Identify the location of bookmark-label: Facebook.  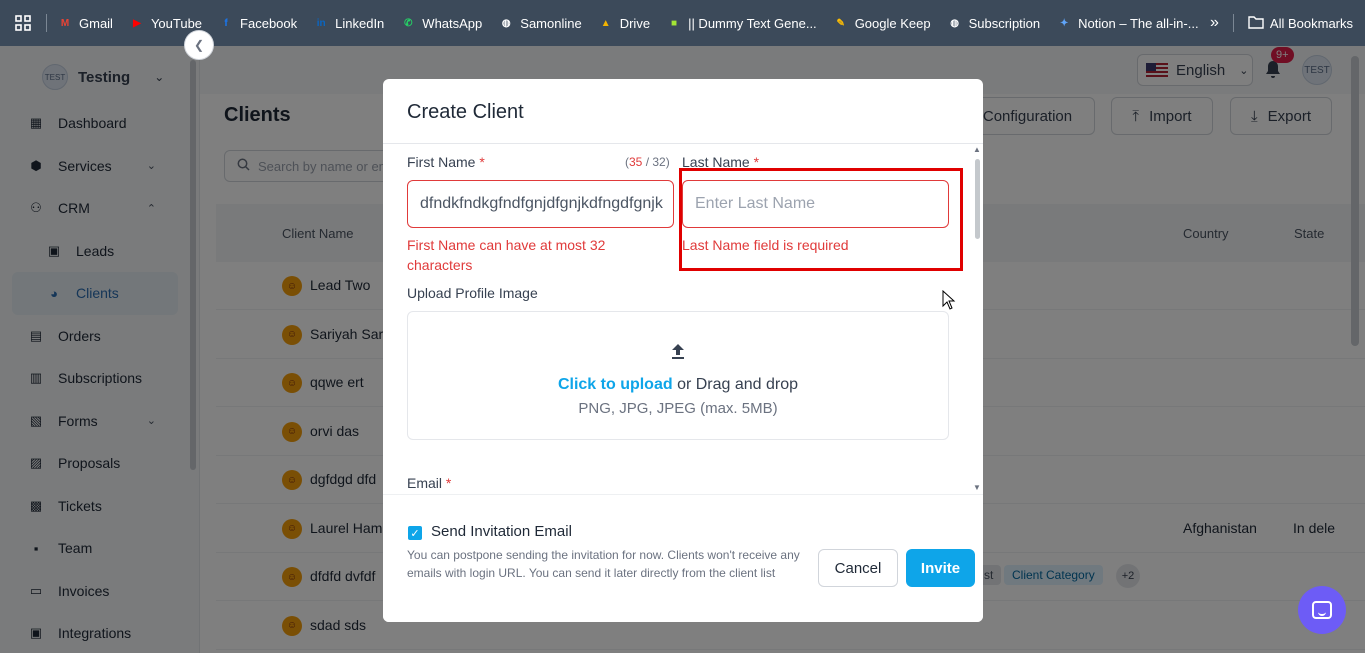
(269, 23).